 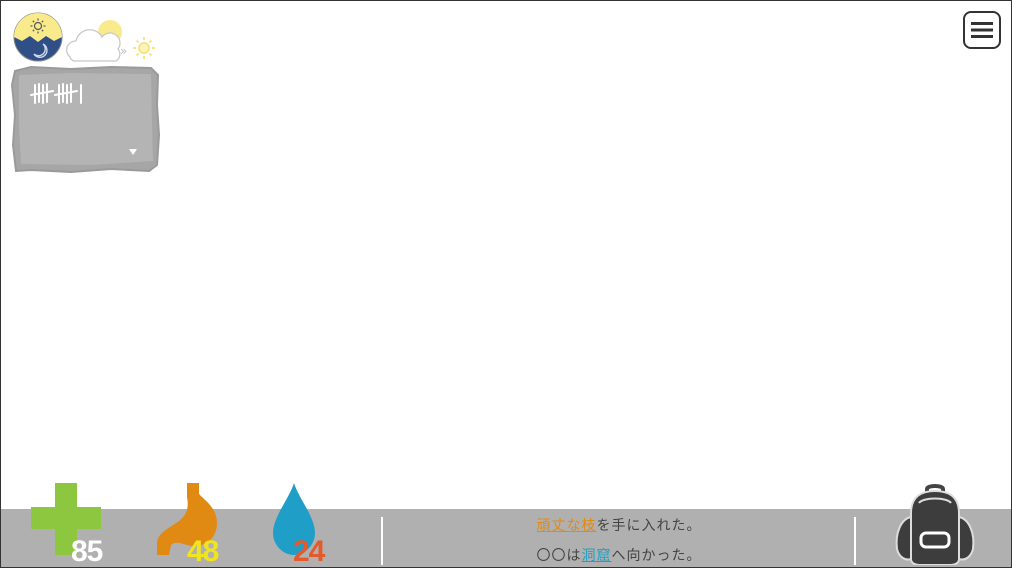 What do you see at coordinates (597, 556) in the screenshot?
I see `place-keyword-link: 洞窟` at bounding box center [597, 556].